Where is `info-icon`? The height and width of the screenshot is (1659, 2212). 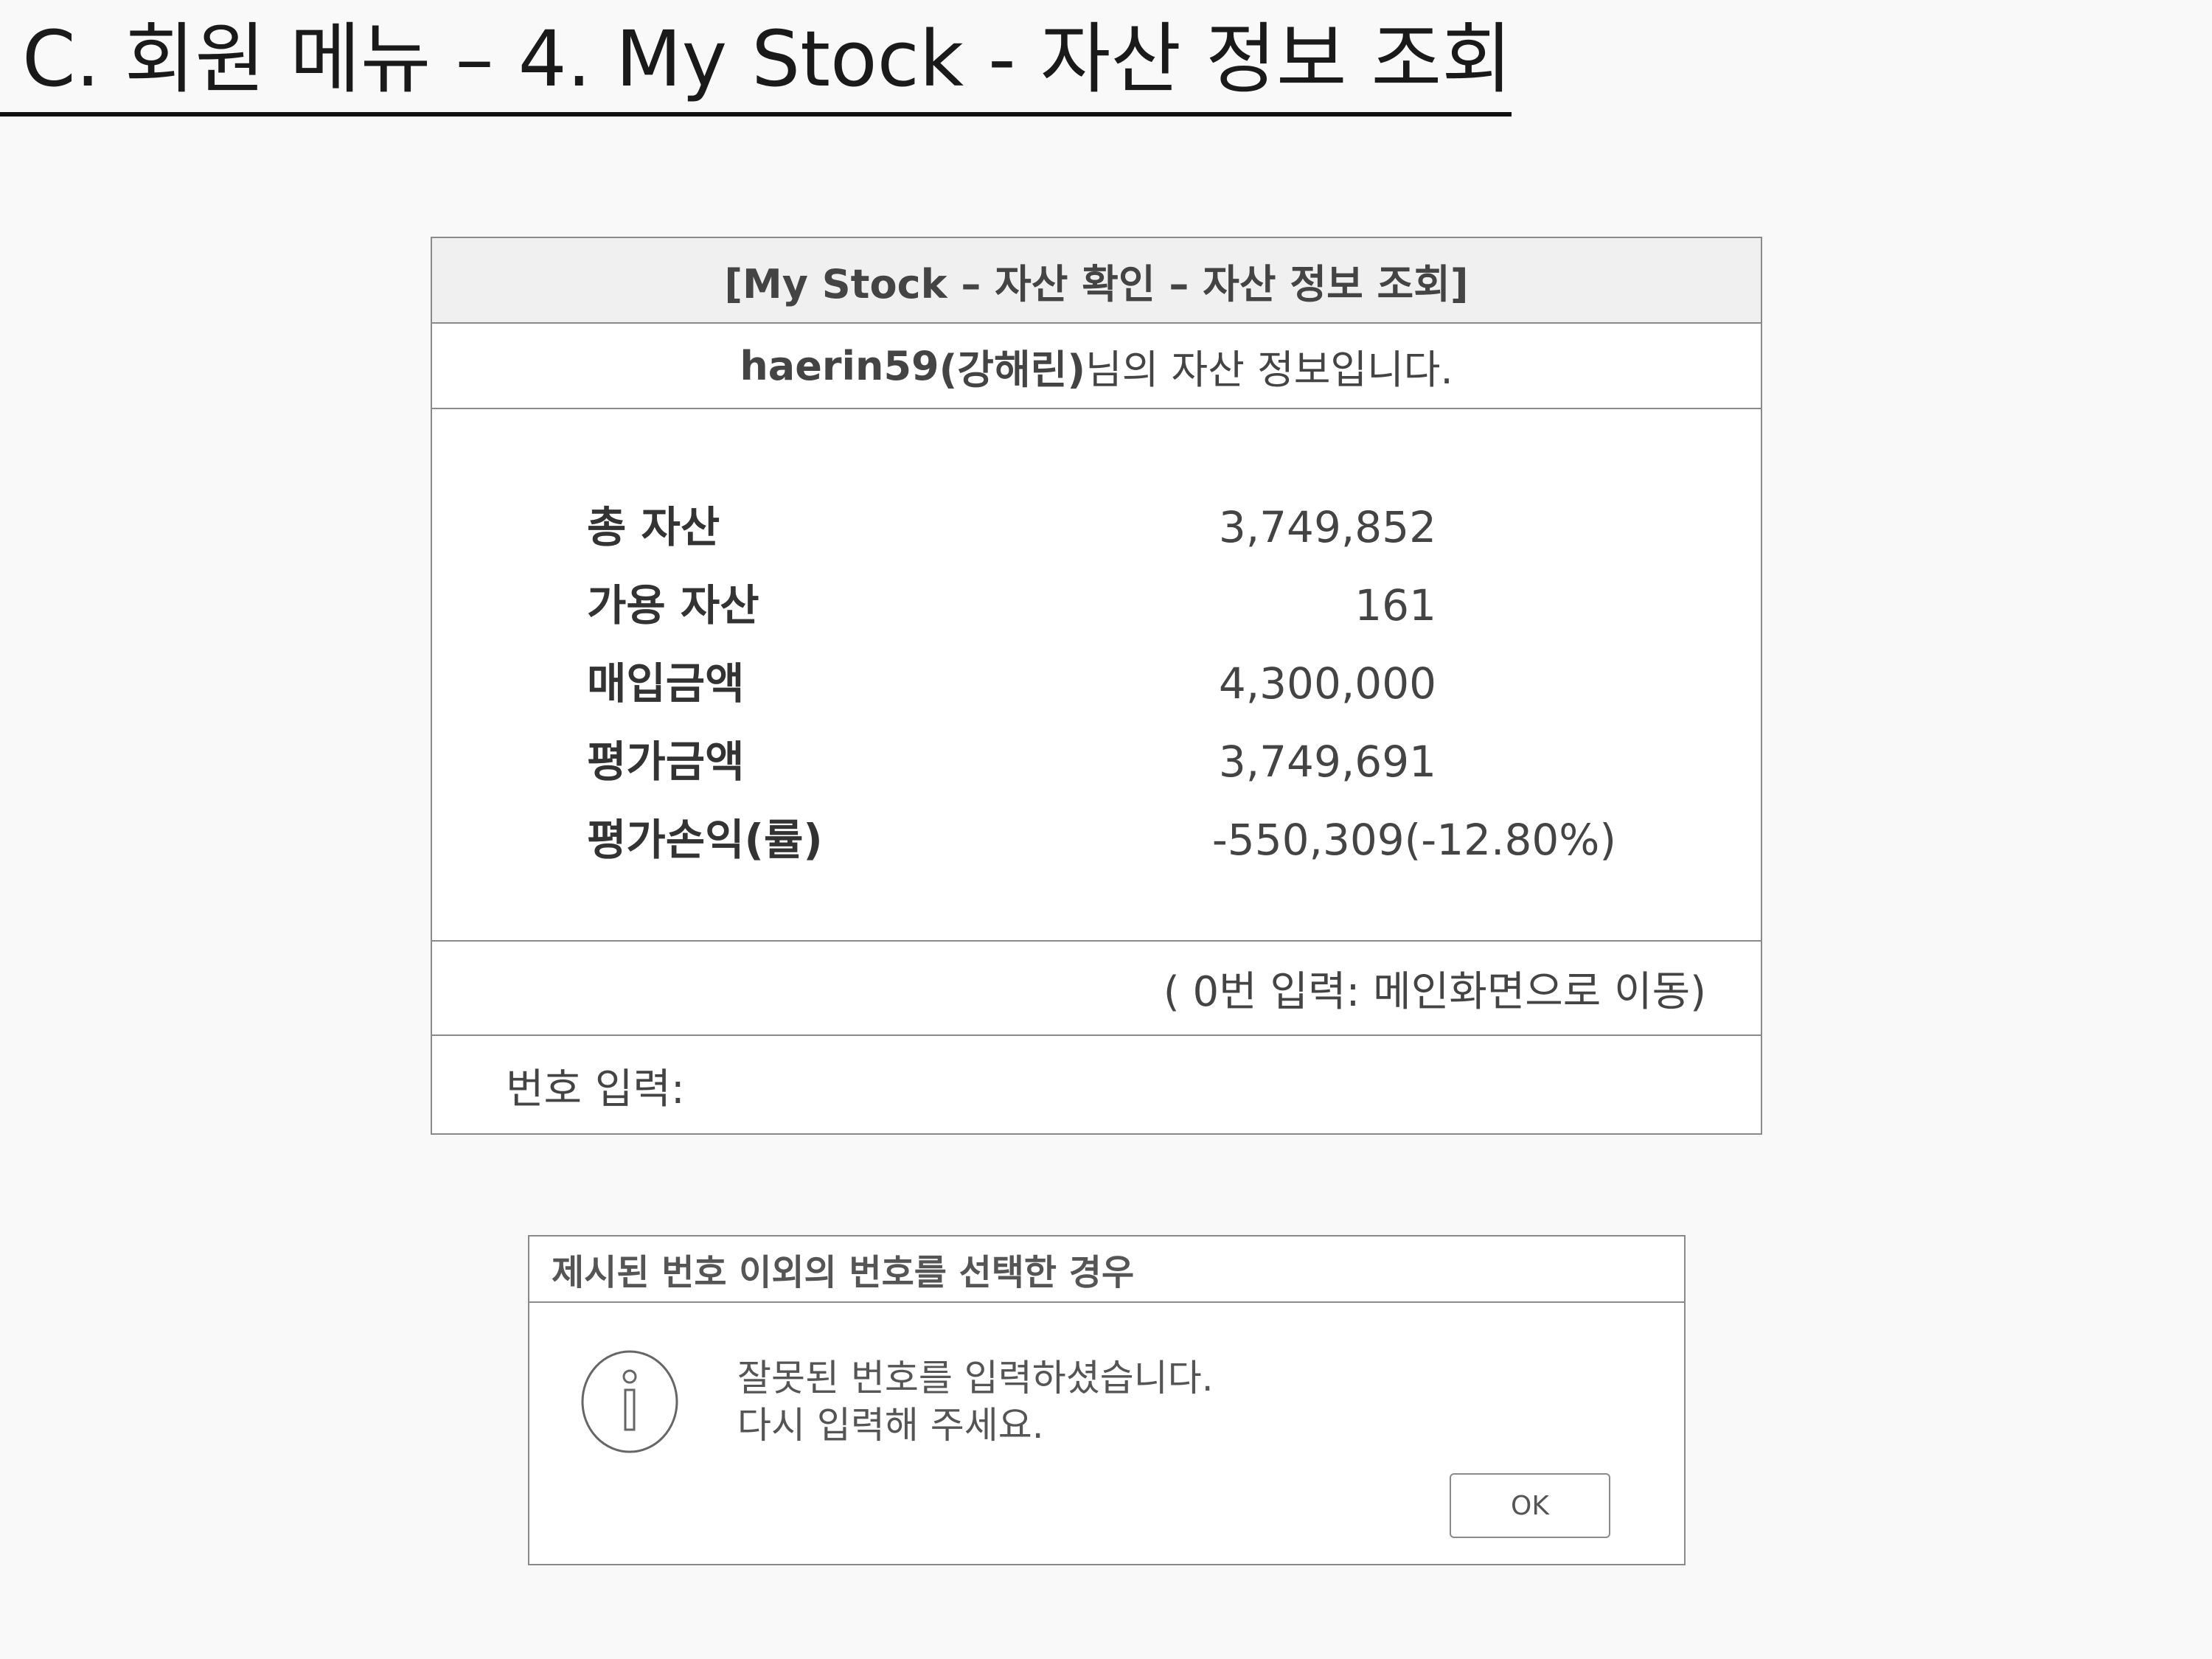
info-icon is located at coordinates (630, 1403).